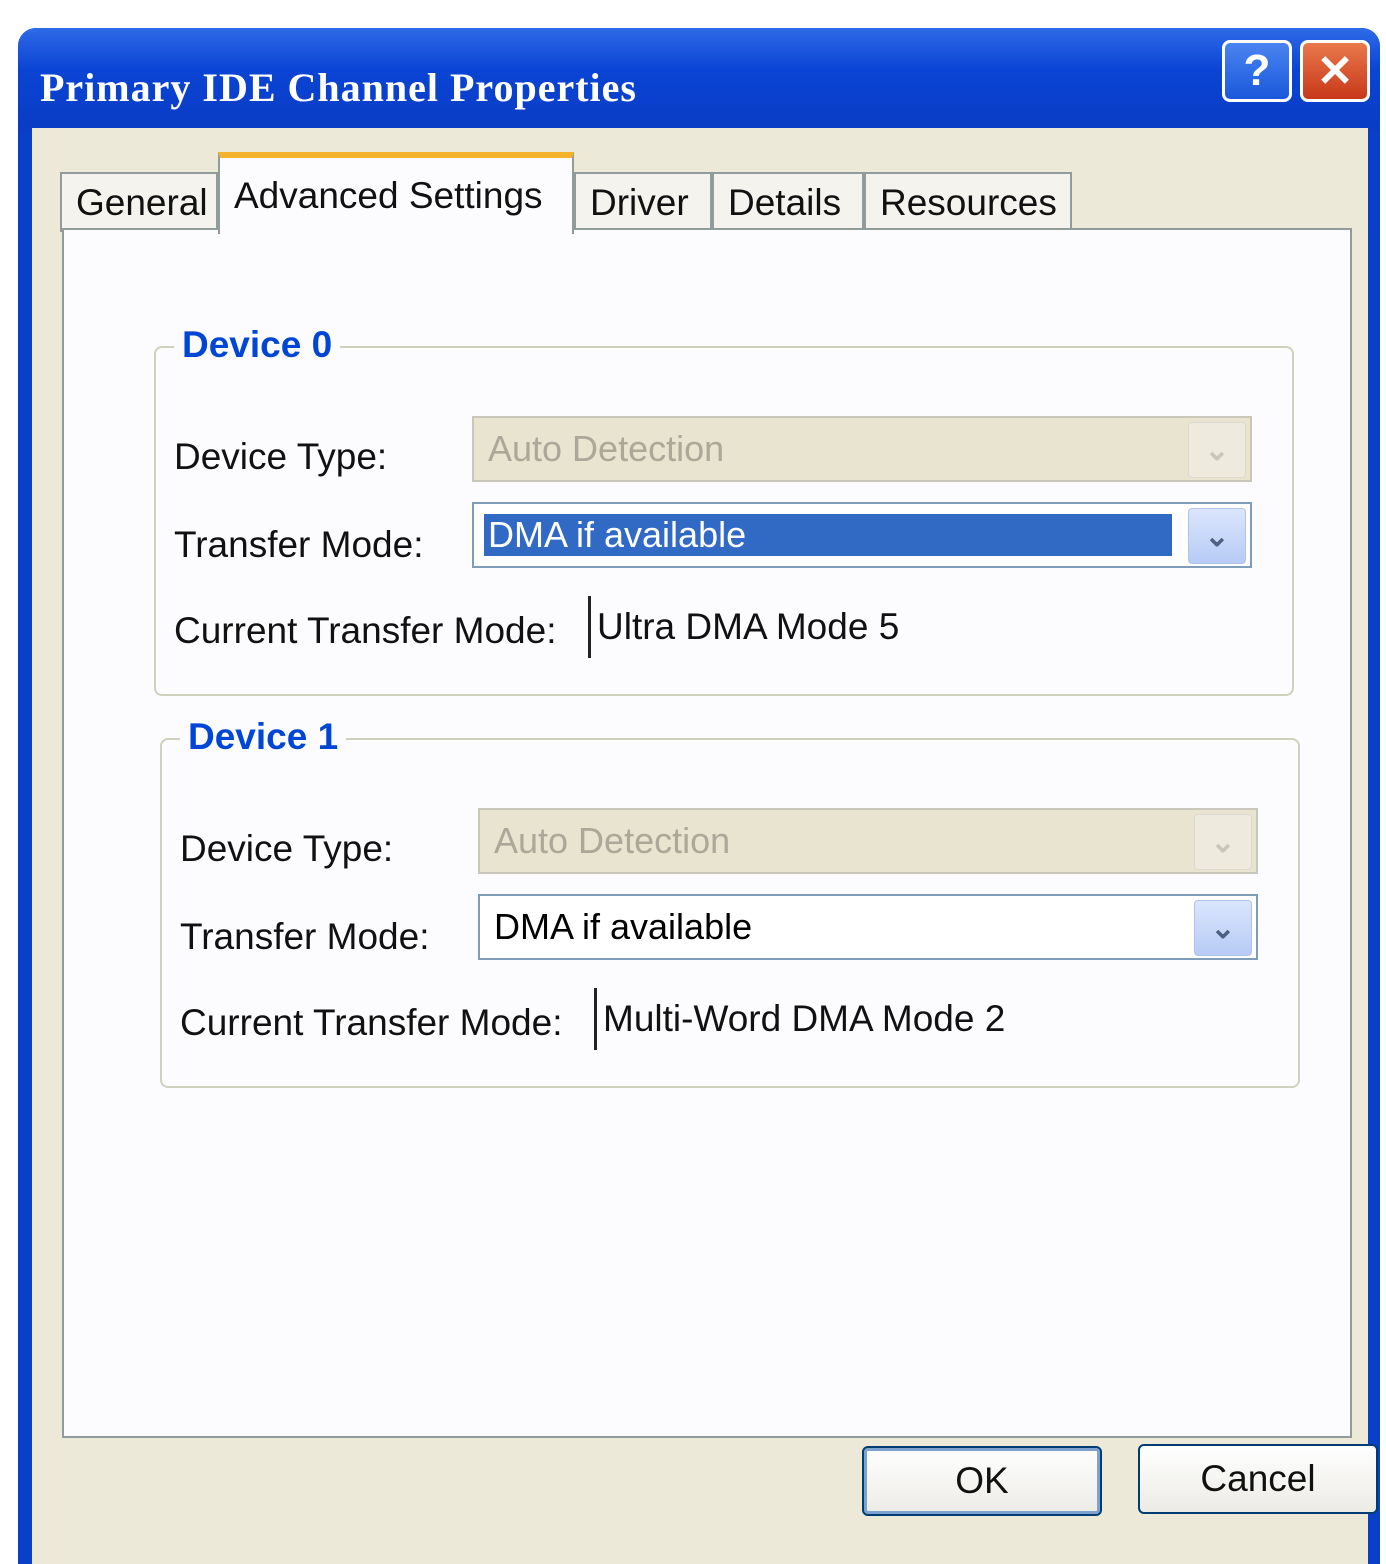  Describe the element at coordinates (371, 1022) in the screenshot. I see `device-1-current-label: Current Transfer Mode:` at that location.